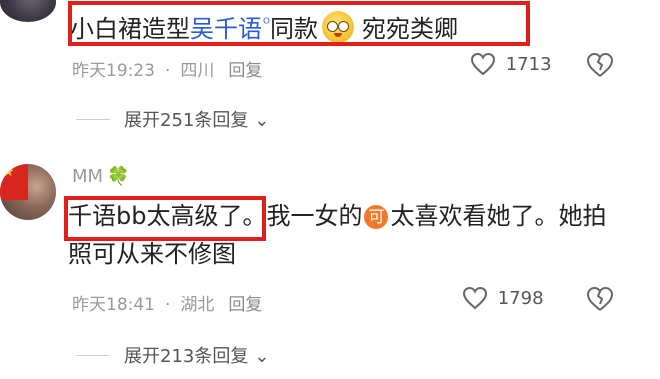 The height and width of the screenshot is (379, 660). I want to click on comment-1-expand-label: 展开251条回复, so click(186, 120).